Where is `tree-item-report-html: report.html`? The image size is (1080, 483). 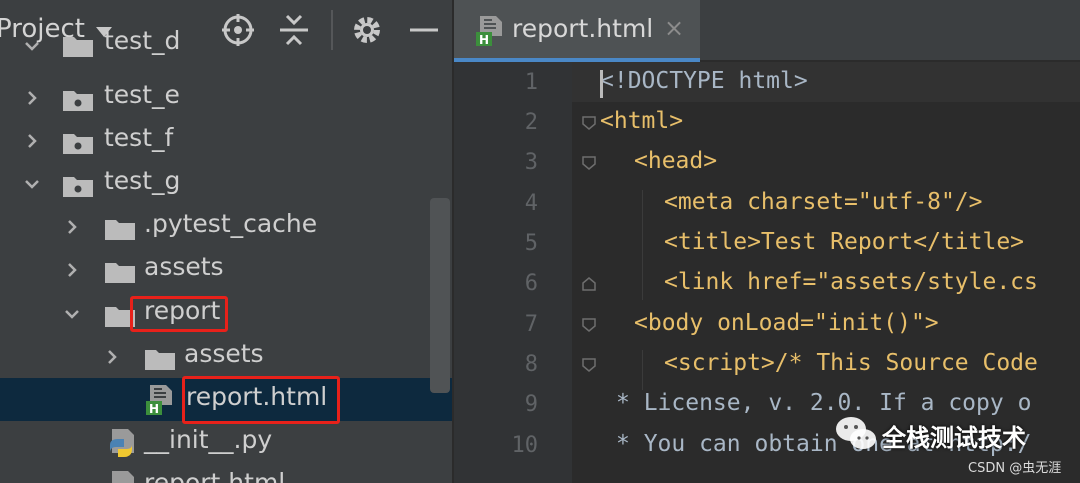
tree-item-report-html: report.html is located at coordinates (226, 473).